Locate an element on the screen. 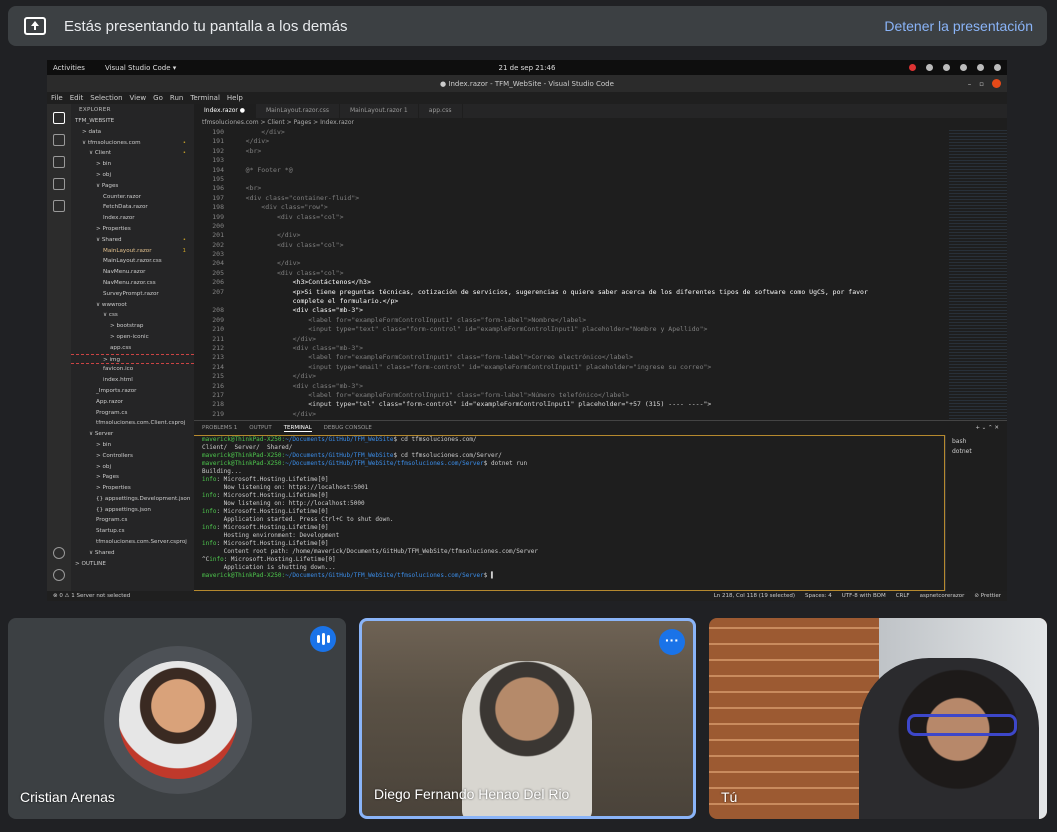 Image resolution: width=1057 pixels, height=832 pixels. tree-item: NavMenu.razor.css is located at coordinates (132, 283).